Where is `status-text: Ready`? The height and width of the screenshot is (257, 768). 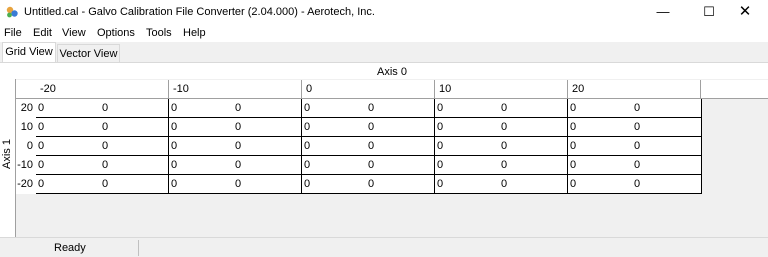
status-text: Ready is located at coordinates (70, 248).